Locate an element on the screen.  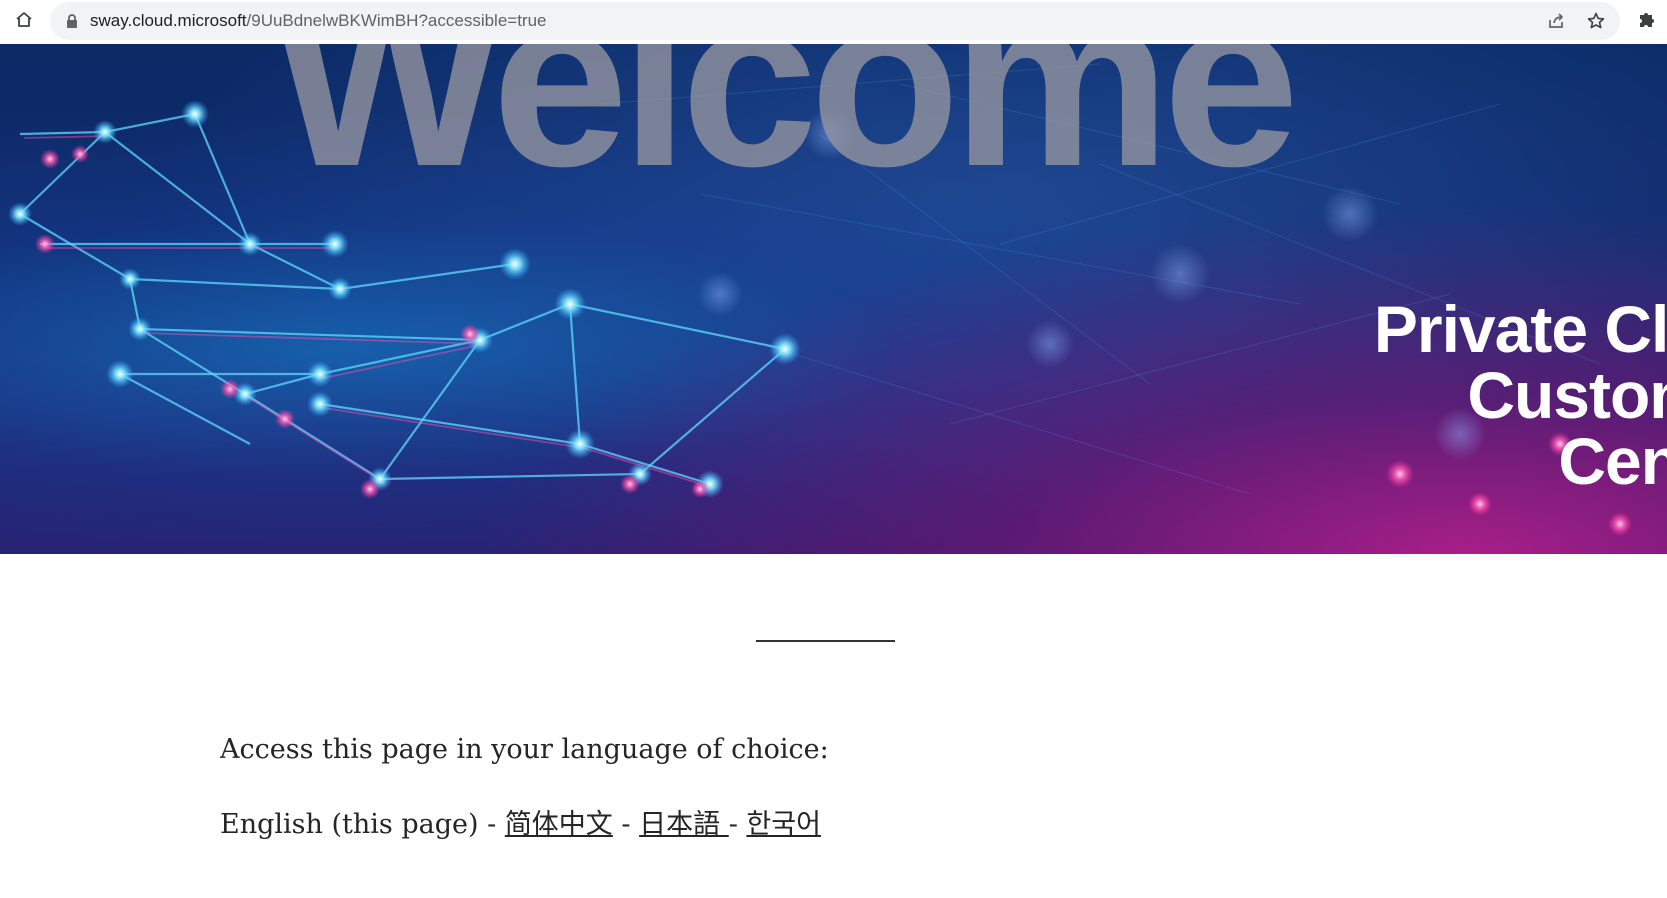
extensions-button is located at coordinates (1647, 21).